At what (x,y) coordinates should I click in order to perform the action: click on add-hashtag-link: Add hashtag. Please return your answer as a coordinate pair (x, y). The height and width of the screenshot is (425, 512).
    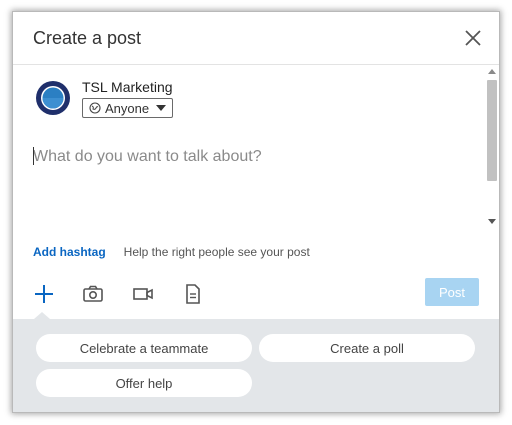
    Looking at the image, I should click on (69, 252).